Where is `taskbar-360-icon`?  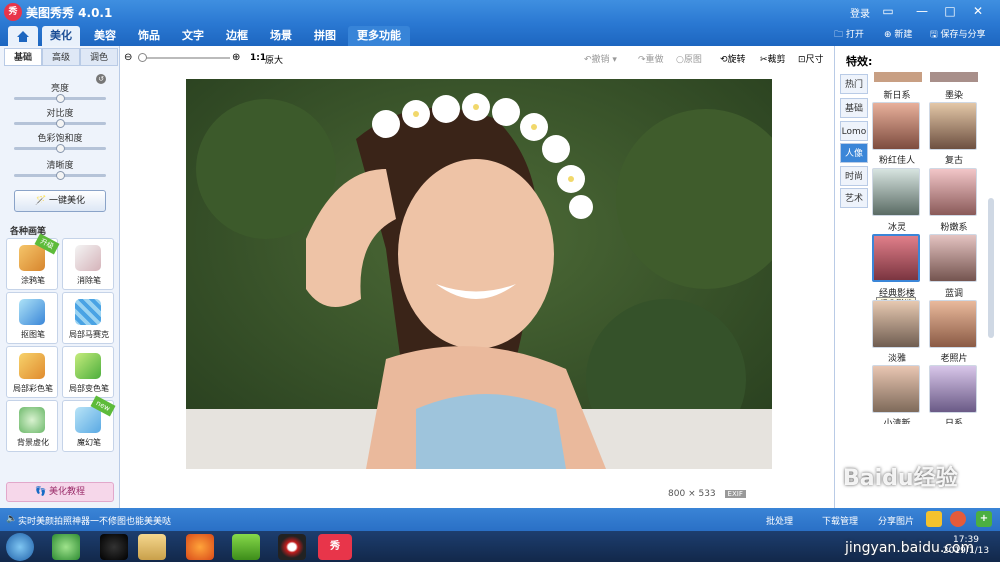 taskbar-360-icon is located at coordinates (66, 547).